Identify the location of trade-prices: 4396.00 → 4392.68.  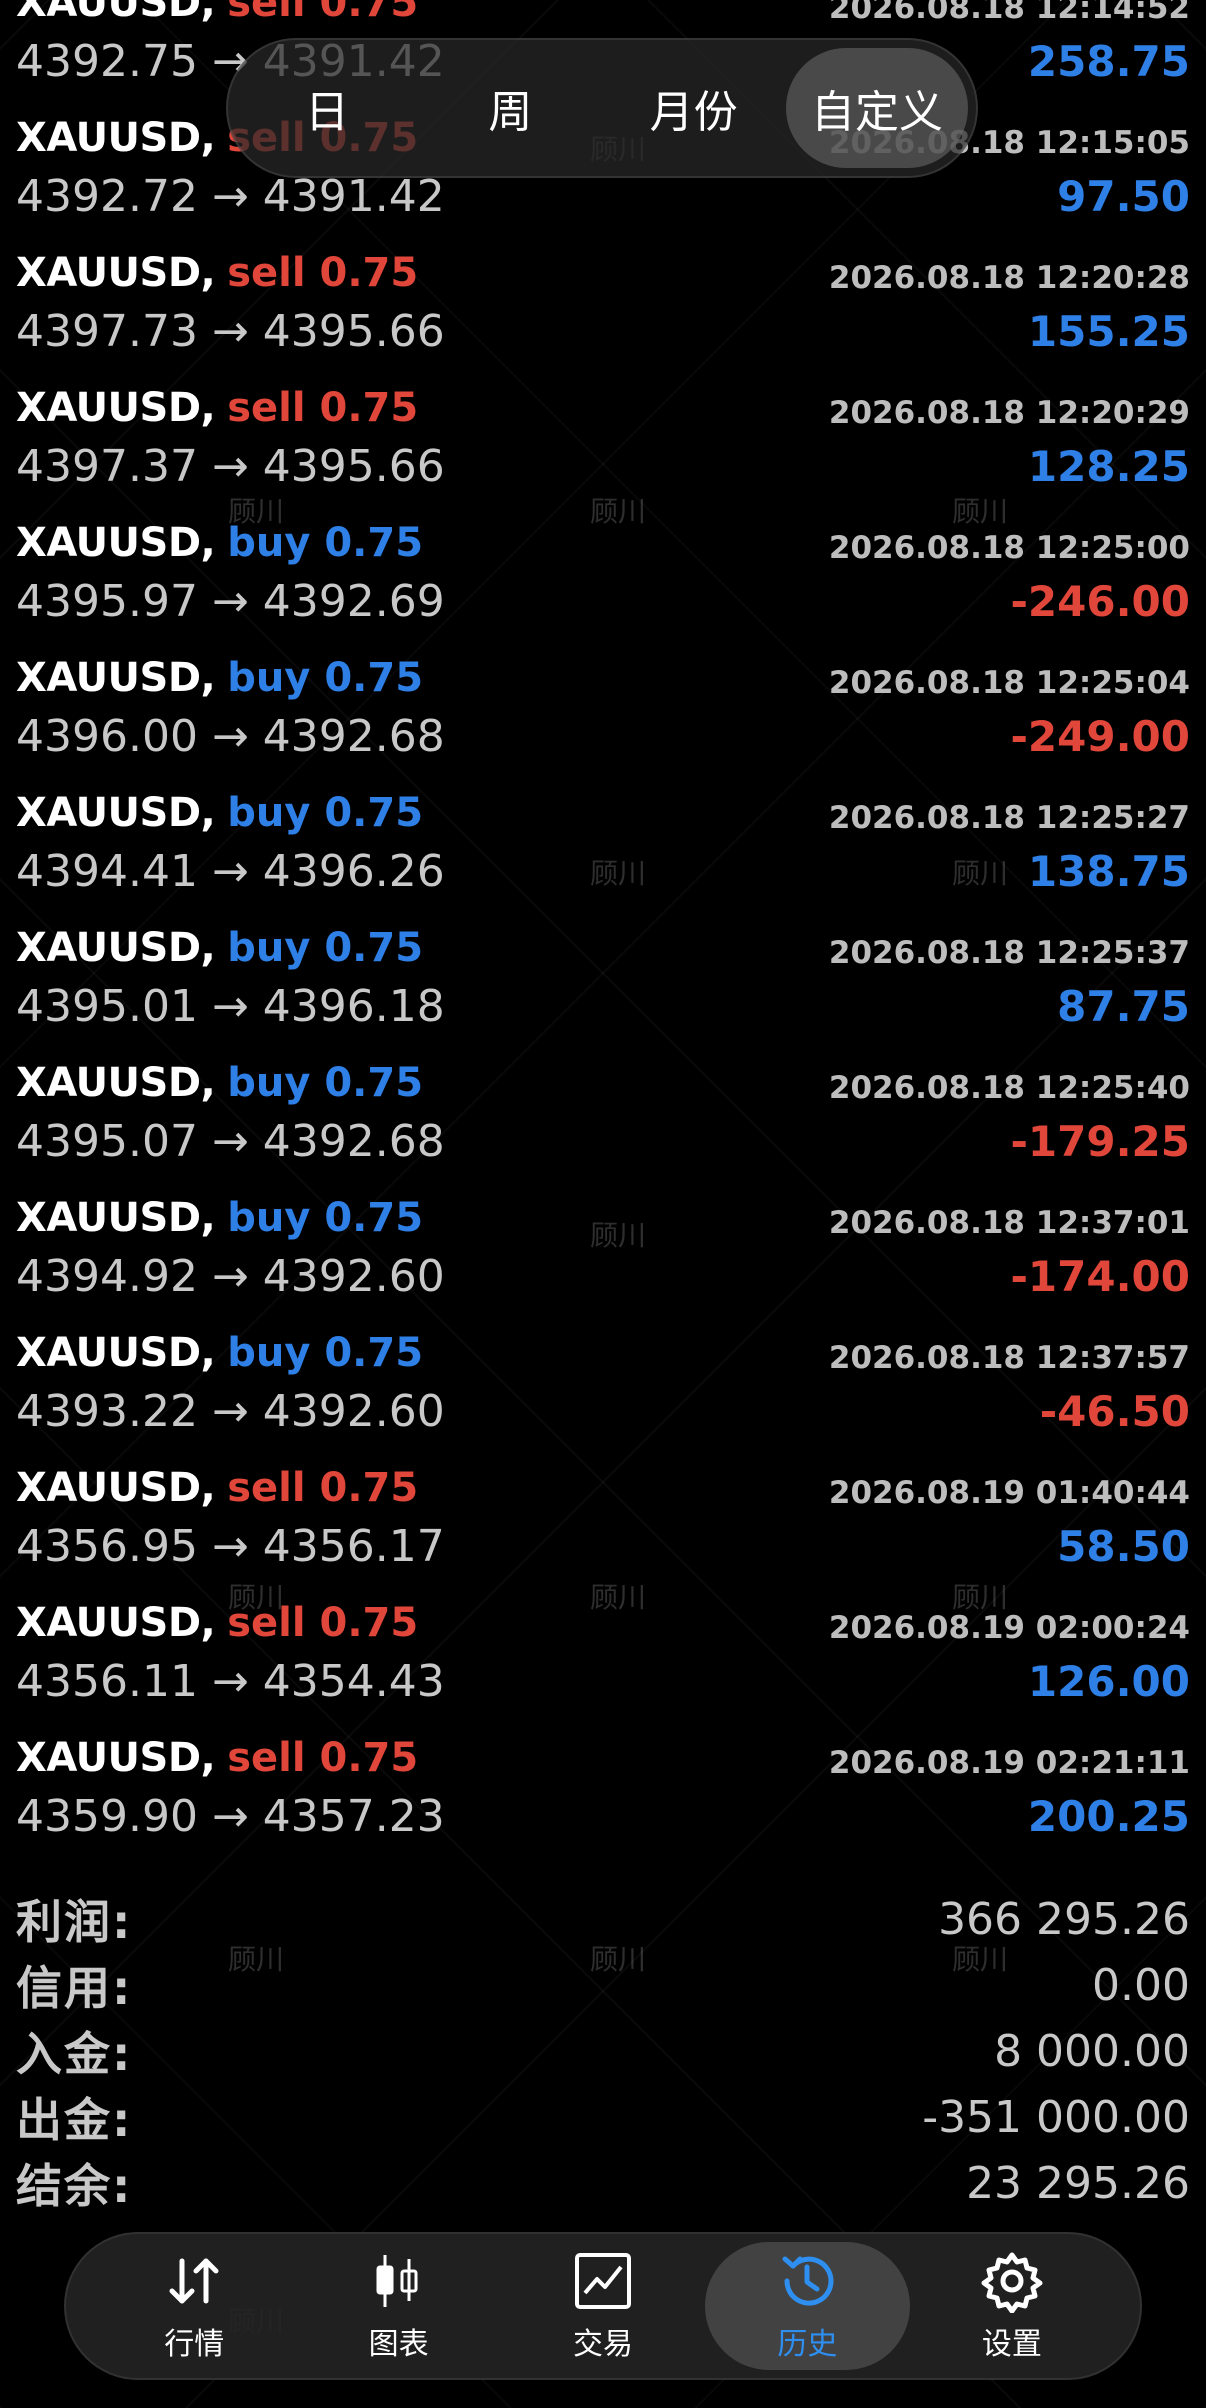
(230, 736).